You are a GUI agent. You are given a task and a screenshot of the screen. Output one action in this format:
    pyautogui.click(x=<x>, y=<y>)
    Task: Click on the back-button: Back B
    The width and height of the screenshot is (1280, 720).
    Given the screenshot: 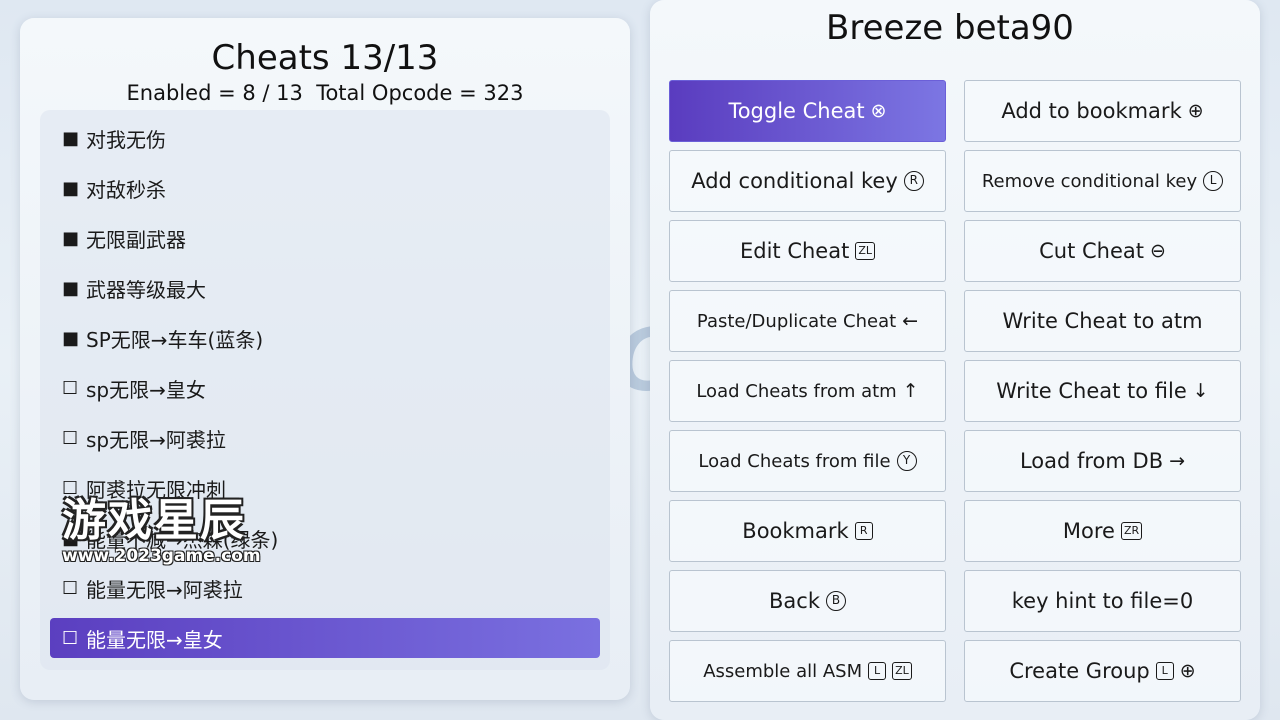 What is the action you would take?
    pyautogui.click(x=807, y=601)
    